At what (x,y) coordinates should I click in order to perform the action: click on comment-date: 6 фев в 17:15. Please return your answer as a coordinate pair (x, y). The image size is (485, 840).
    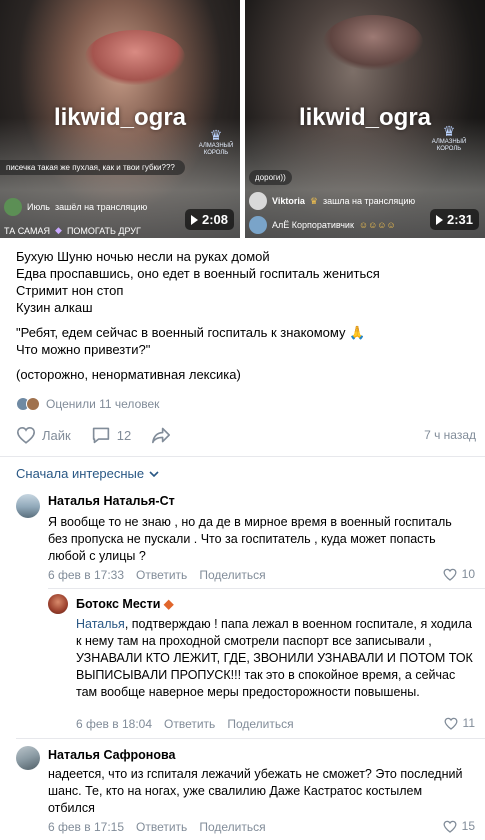
    Looking at the image, I should click on (86, 827).